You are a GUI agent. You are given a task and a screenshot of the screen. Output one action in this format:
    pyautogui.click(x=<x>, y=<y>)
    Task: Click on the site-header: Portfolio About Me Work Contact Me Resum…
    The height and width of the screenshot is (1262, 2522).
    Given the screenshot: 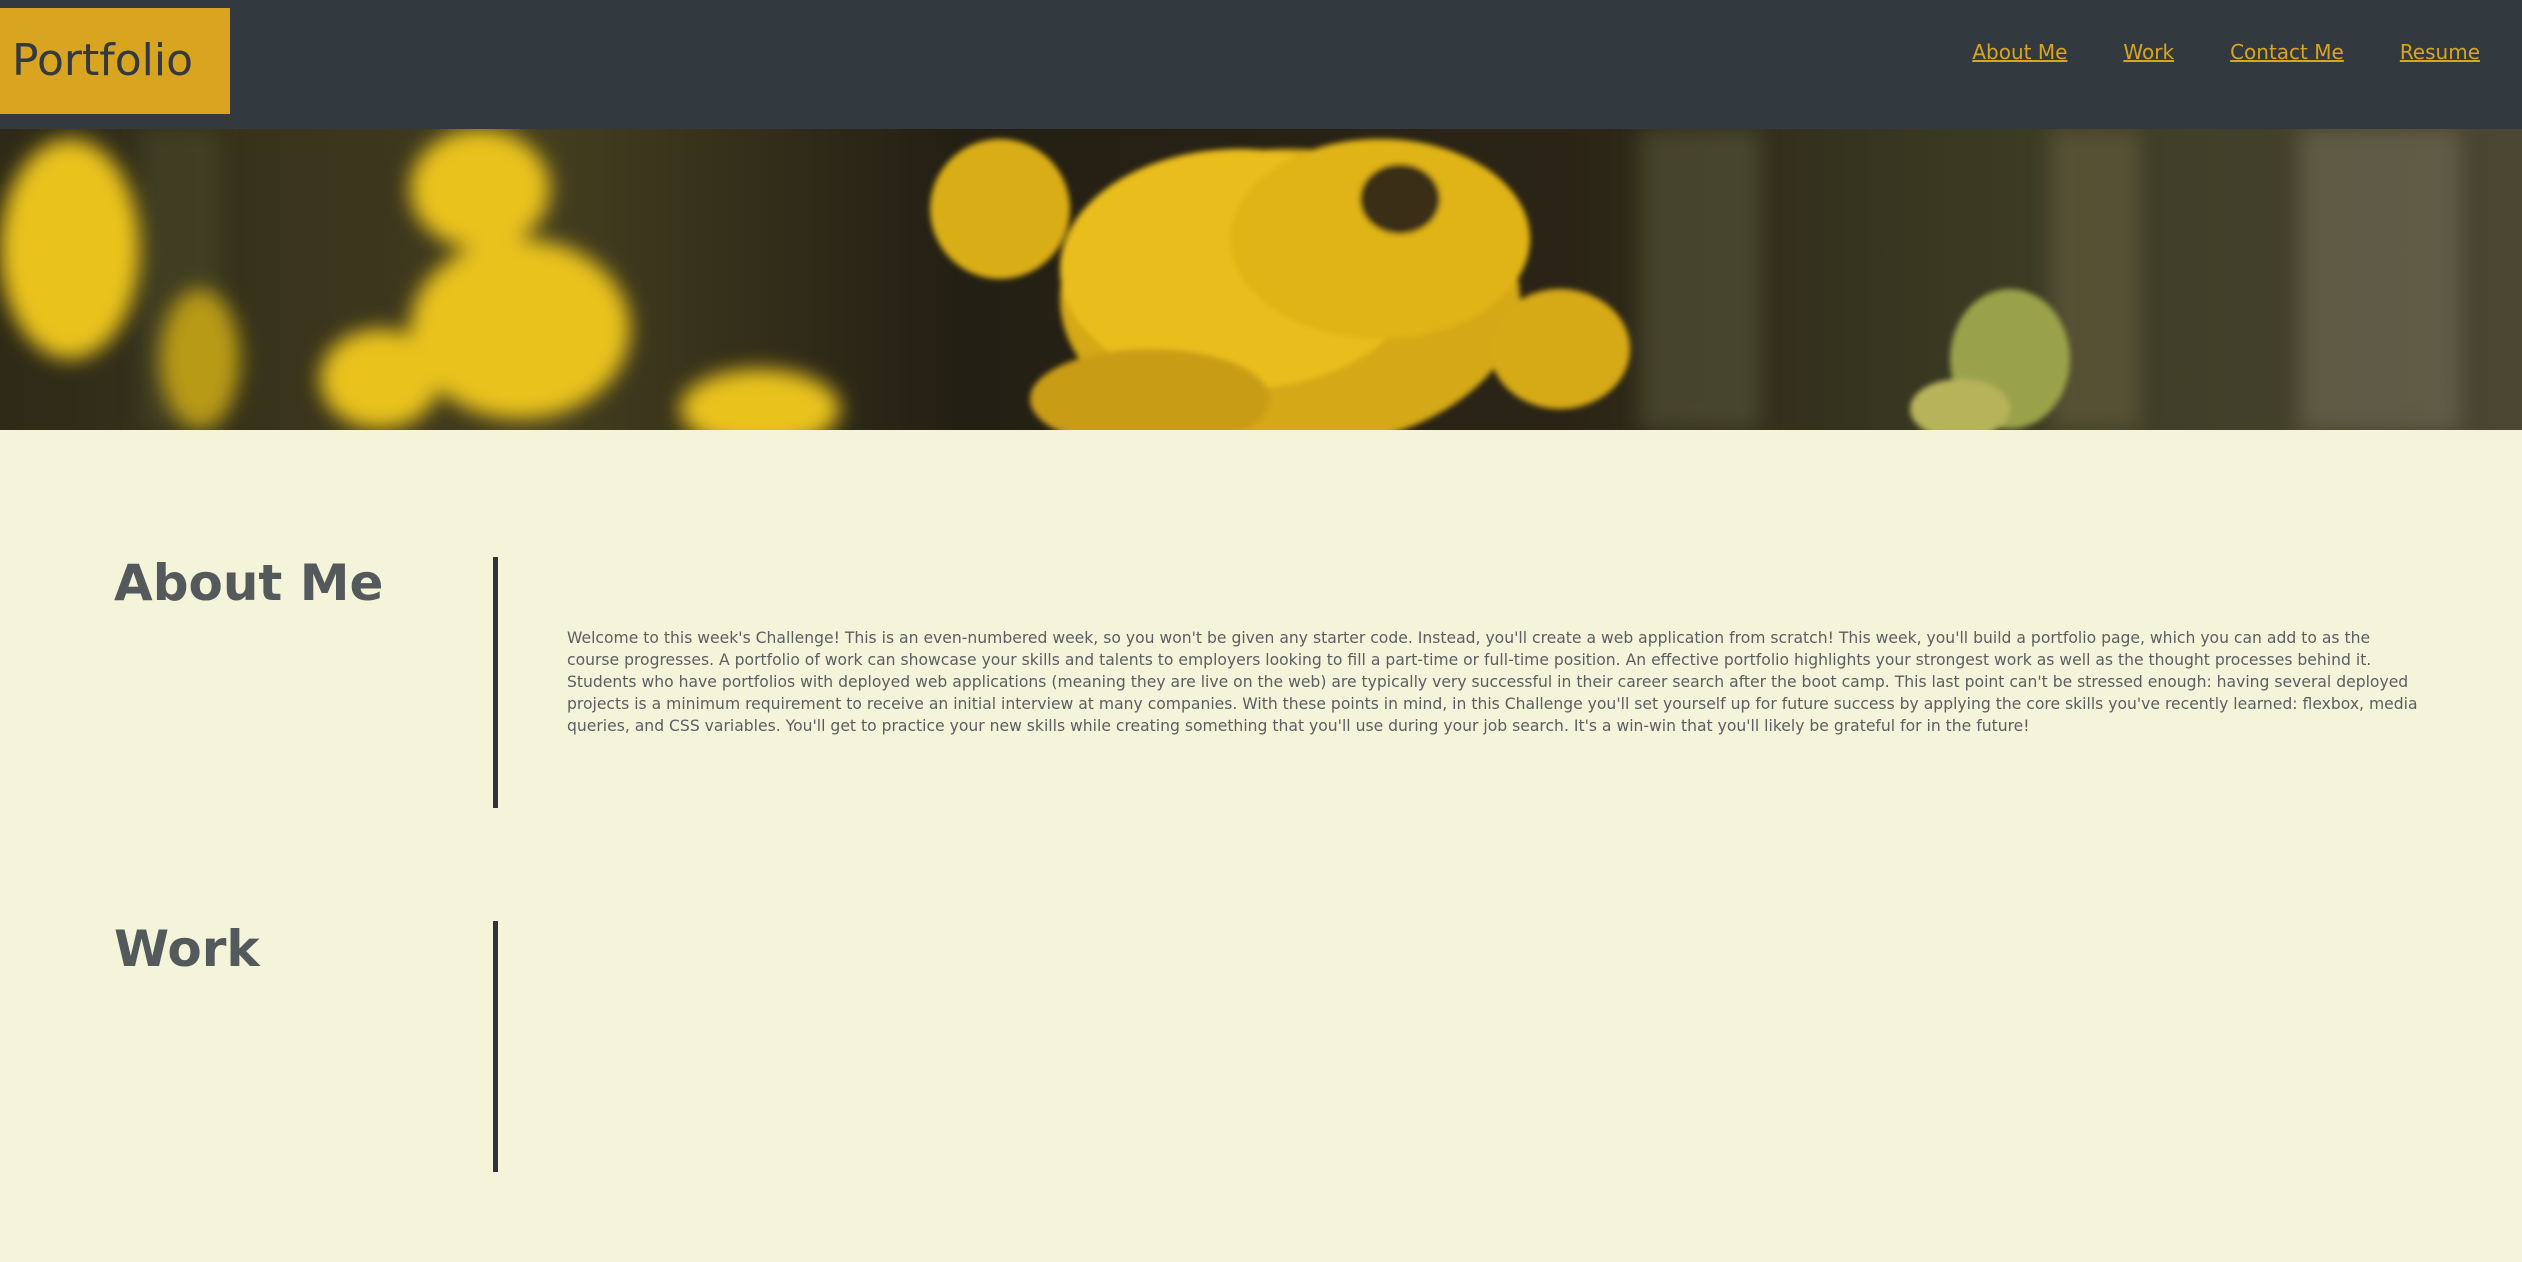 What is the action you would take?
    pyautogui.click(x=1261, y=64)
    